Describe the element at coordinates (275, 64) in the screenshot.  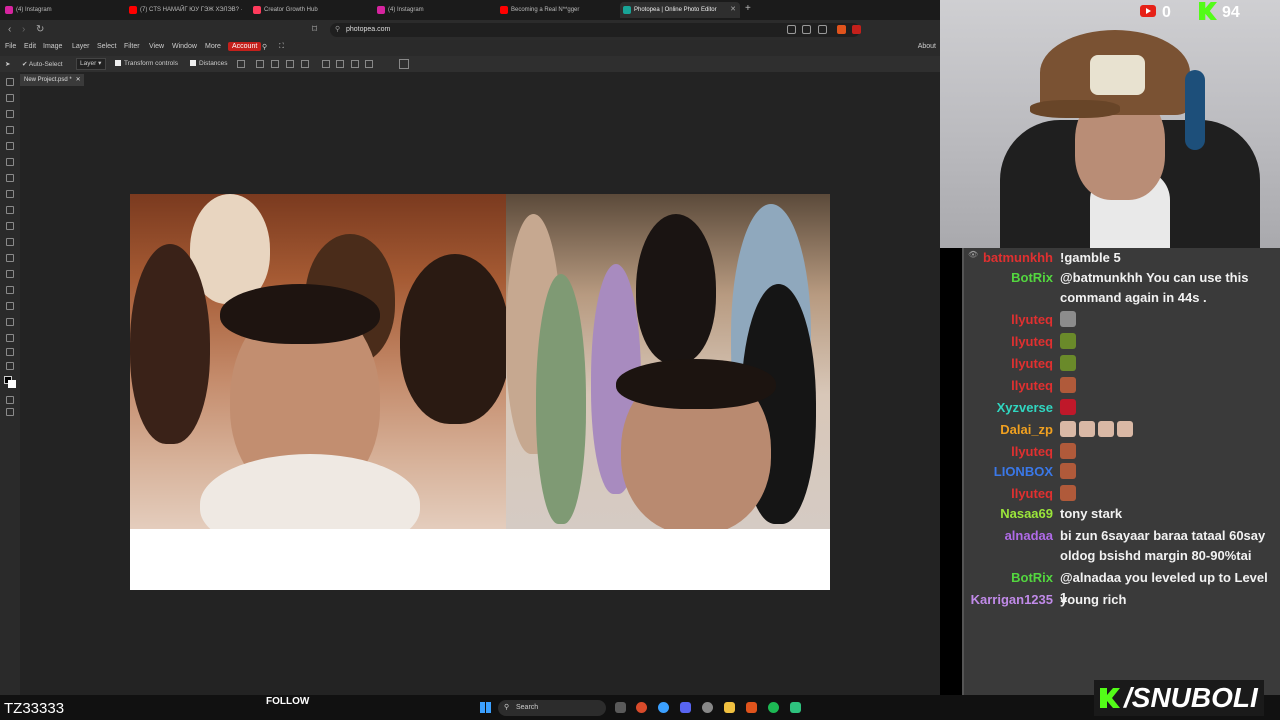
I see `align-center-icon` at that location.